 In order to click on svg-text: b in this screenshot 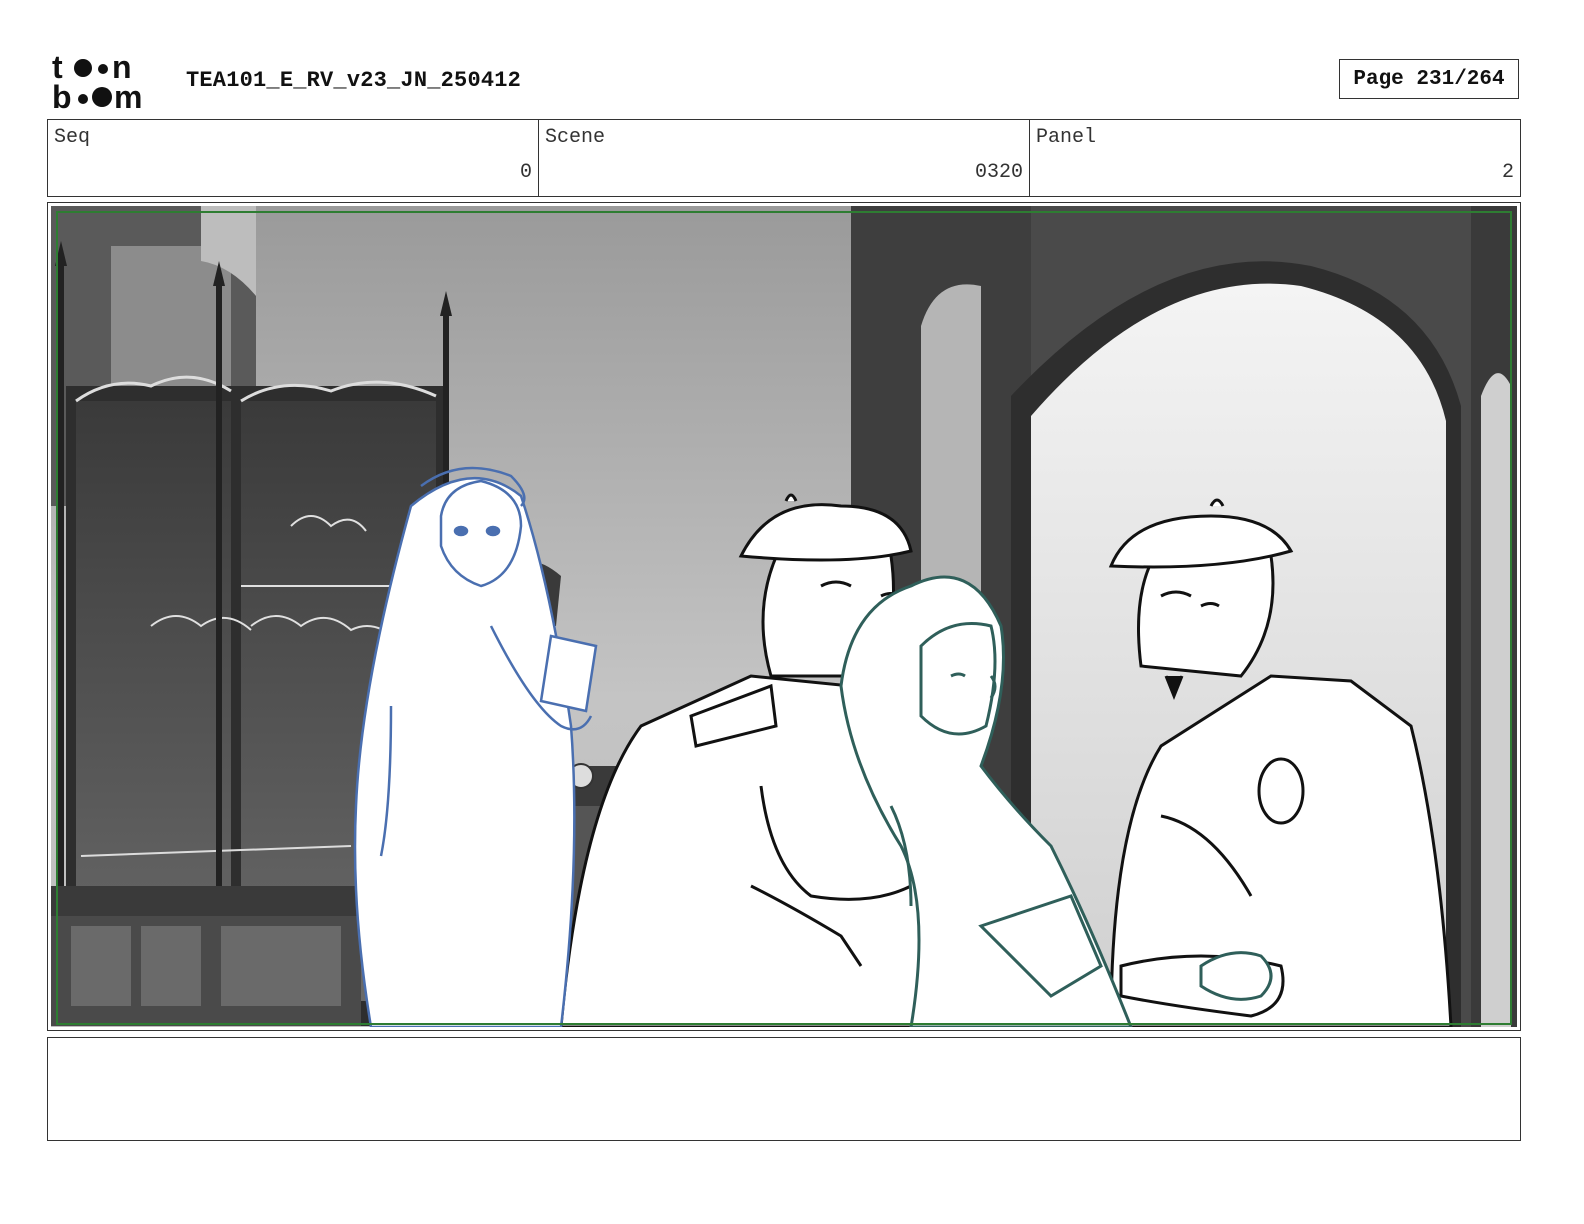, I will do `click(62, 95)`.